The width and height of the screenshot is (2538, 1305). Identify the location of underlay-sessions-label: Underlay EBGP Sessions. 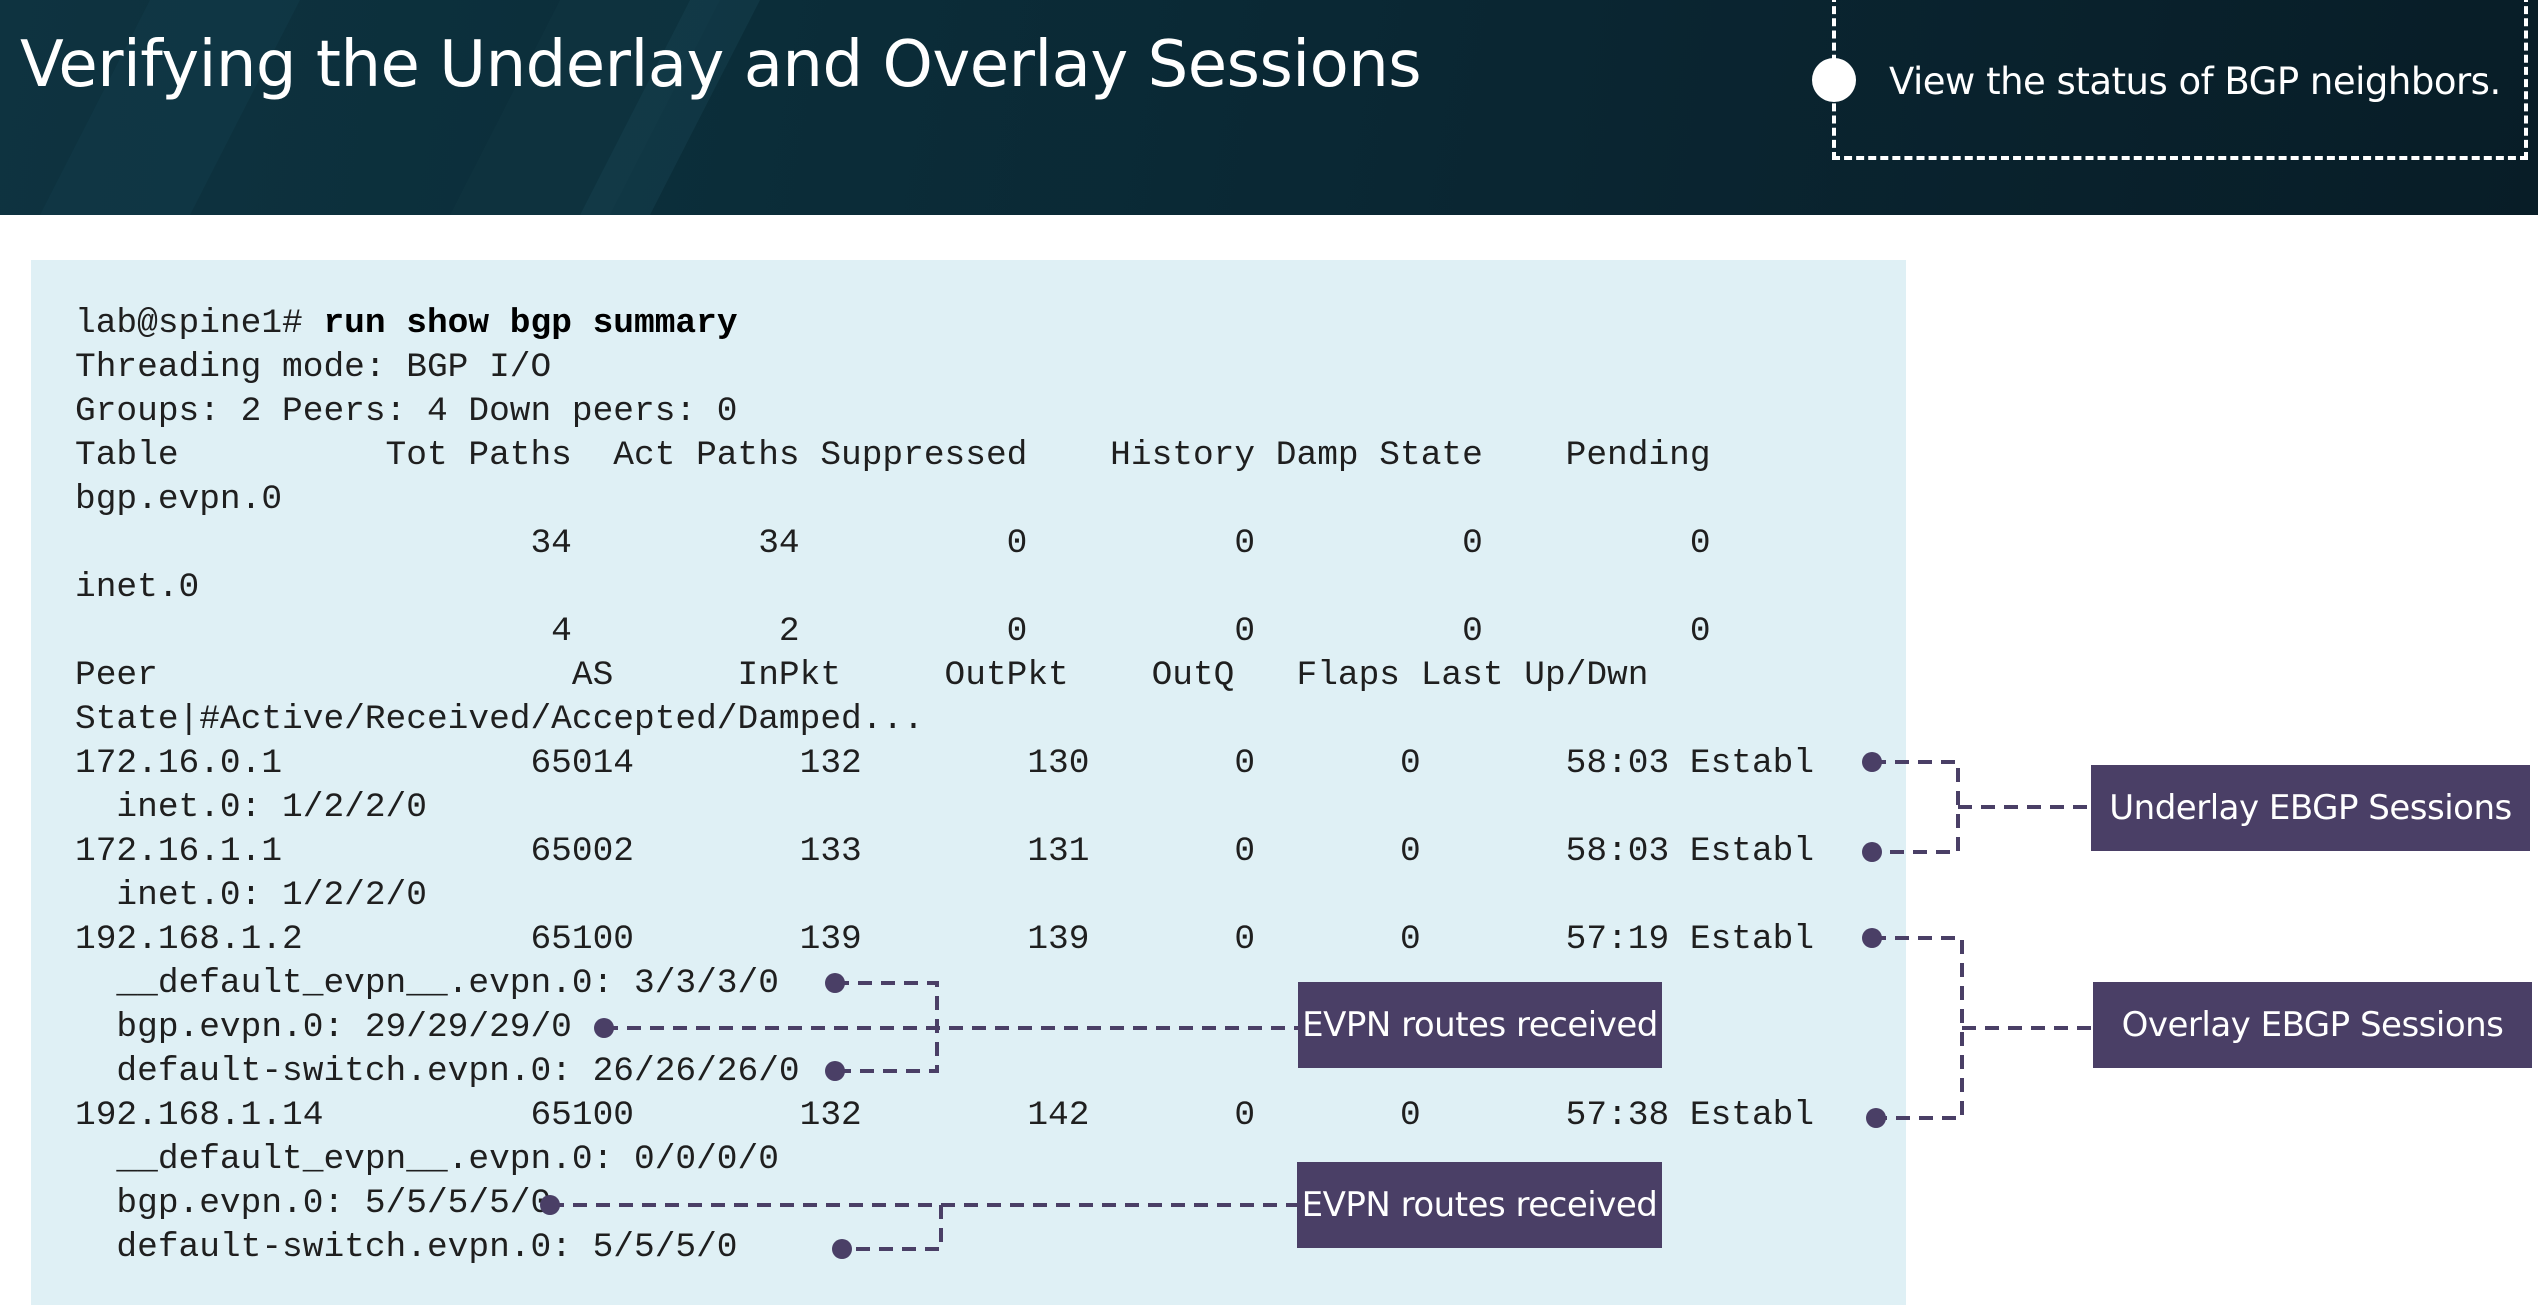
(2310, 808).